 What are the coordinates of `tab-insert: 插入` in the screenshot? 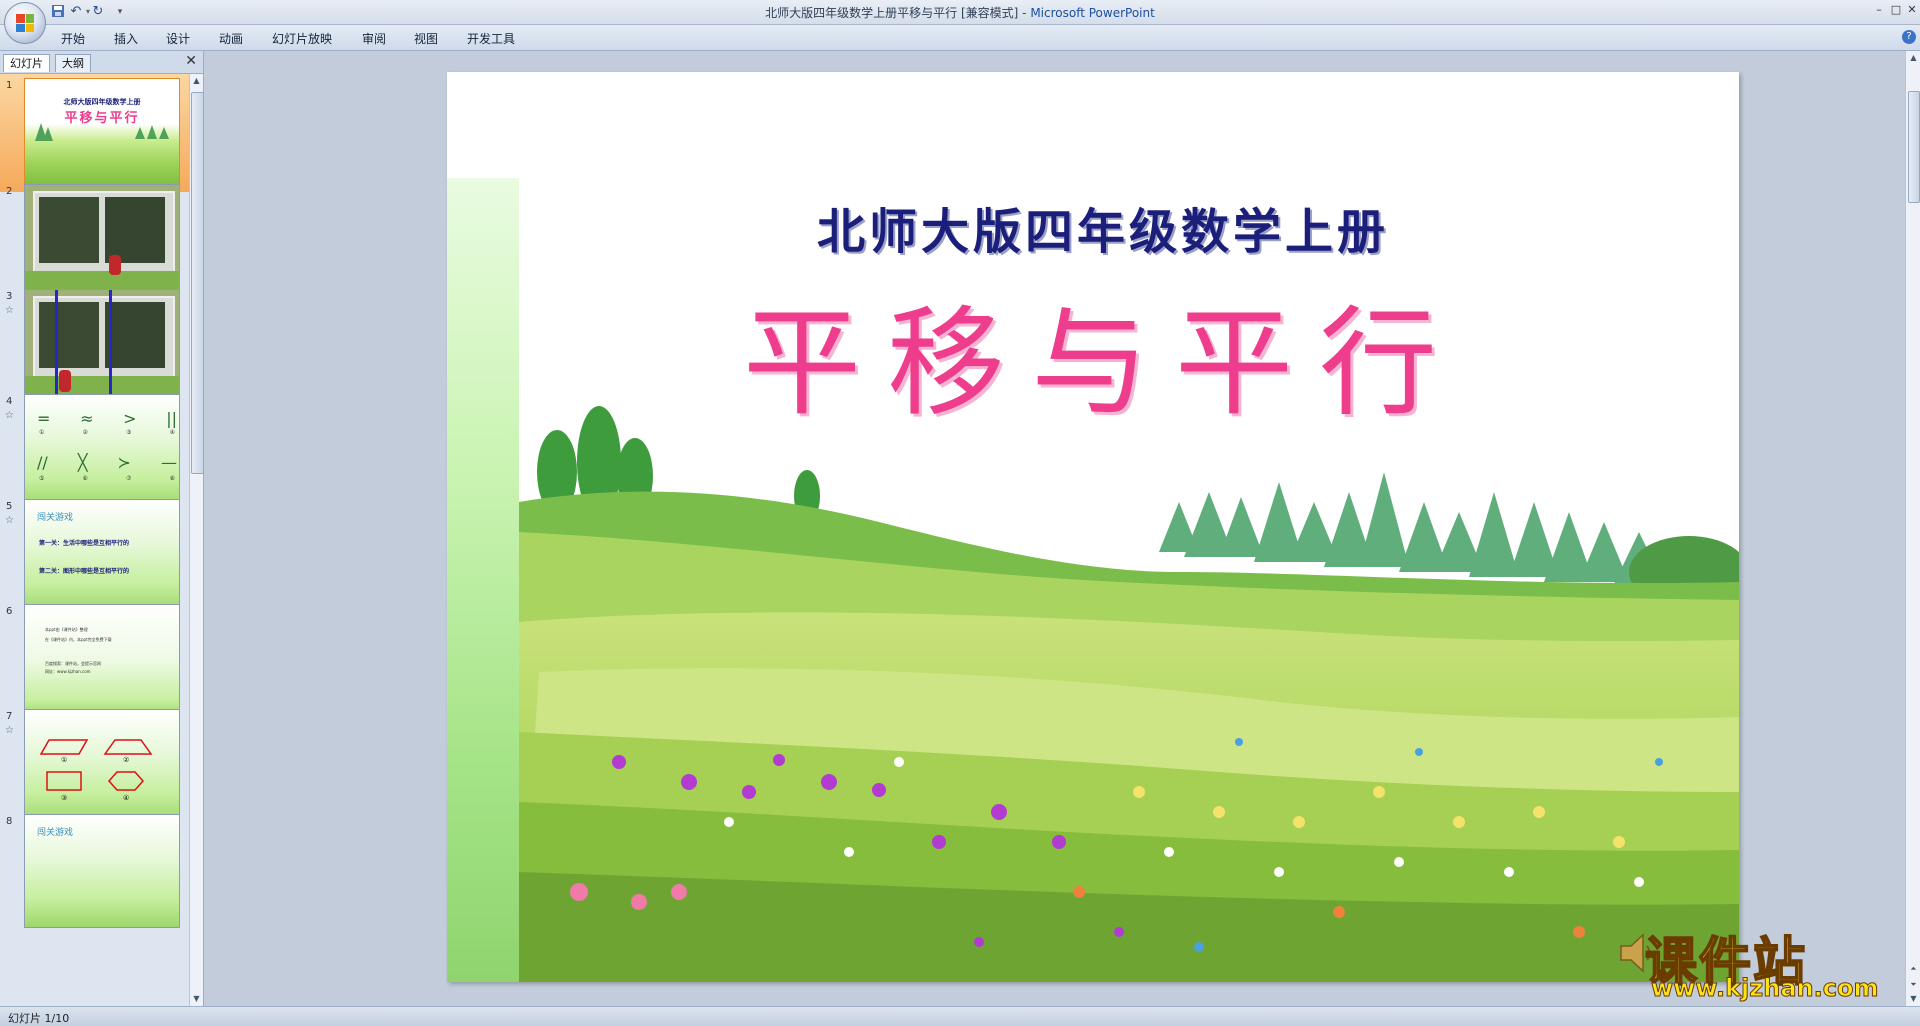 It's located at (126, 38).